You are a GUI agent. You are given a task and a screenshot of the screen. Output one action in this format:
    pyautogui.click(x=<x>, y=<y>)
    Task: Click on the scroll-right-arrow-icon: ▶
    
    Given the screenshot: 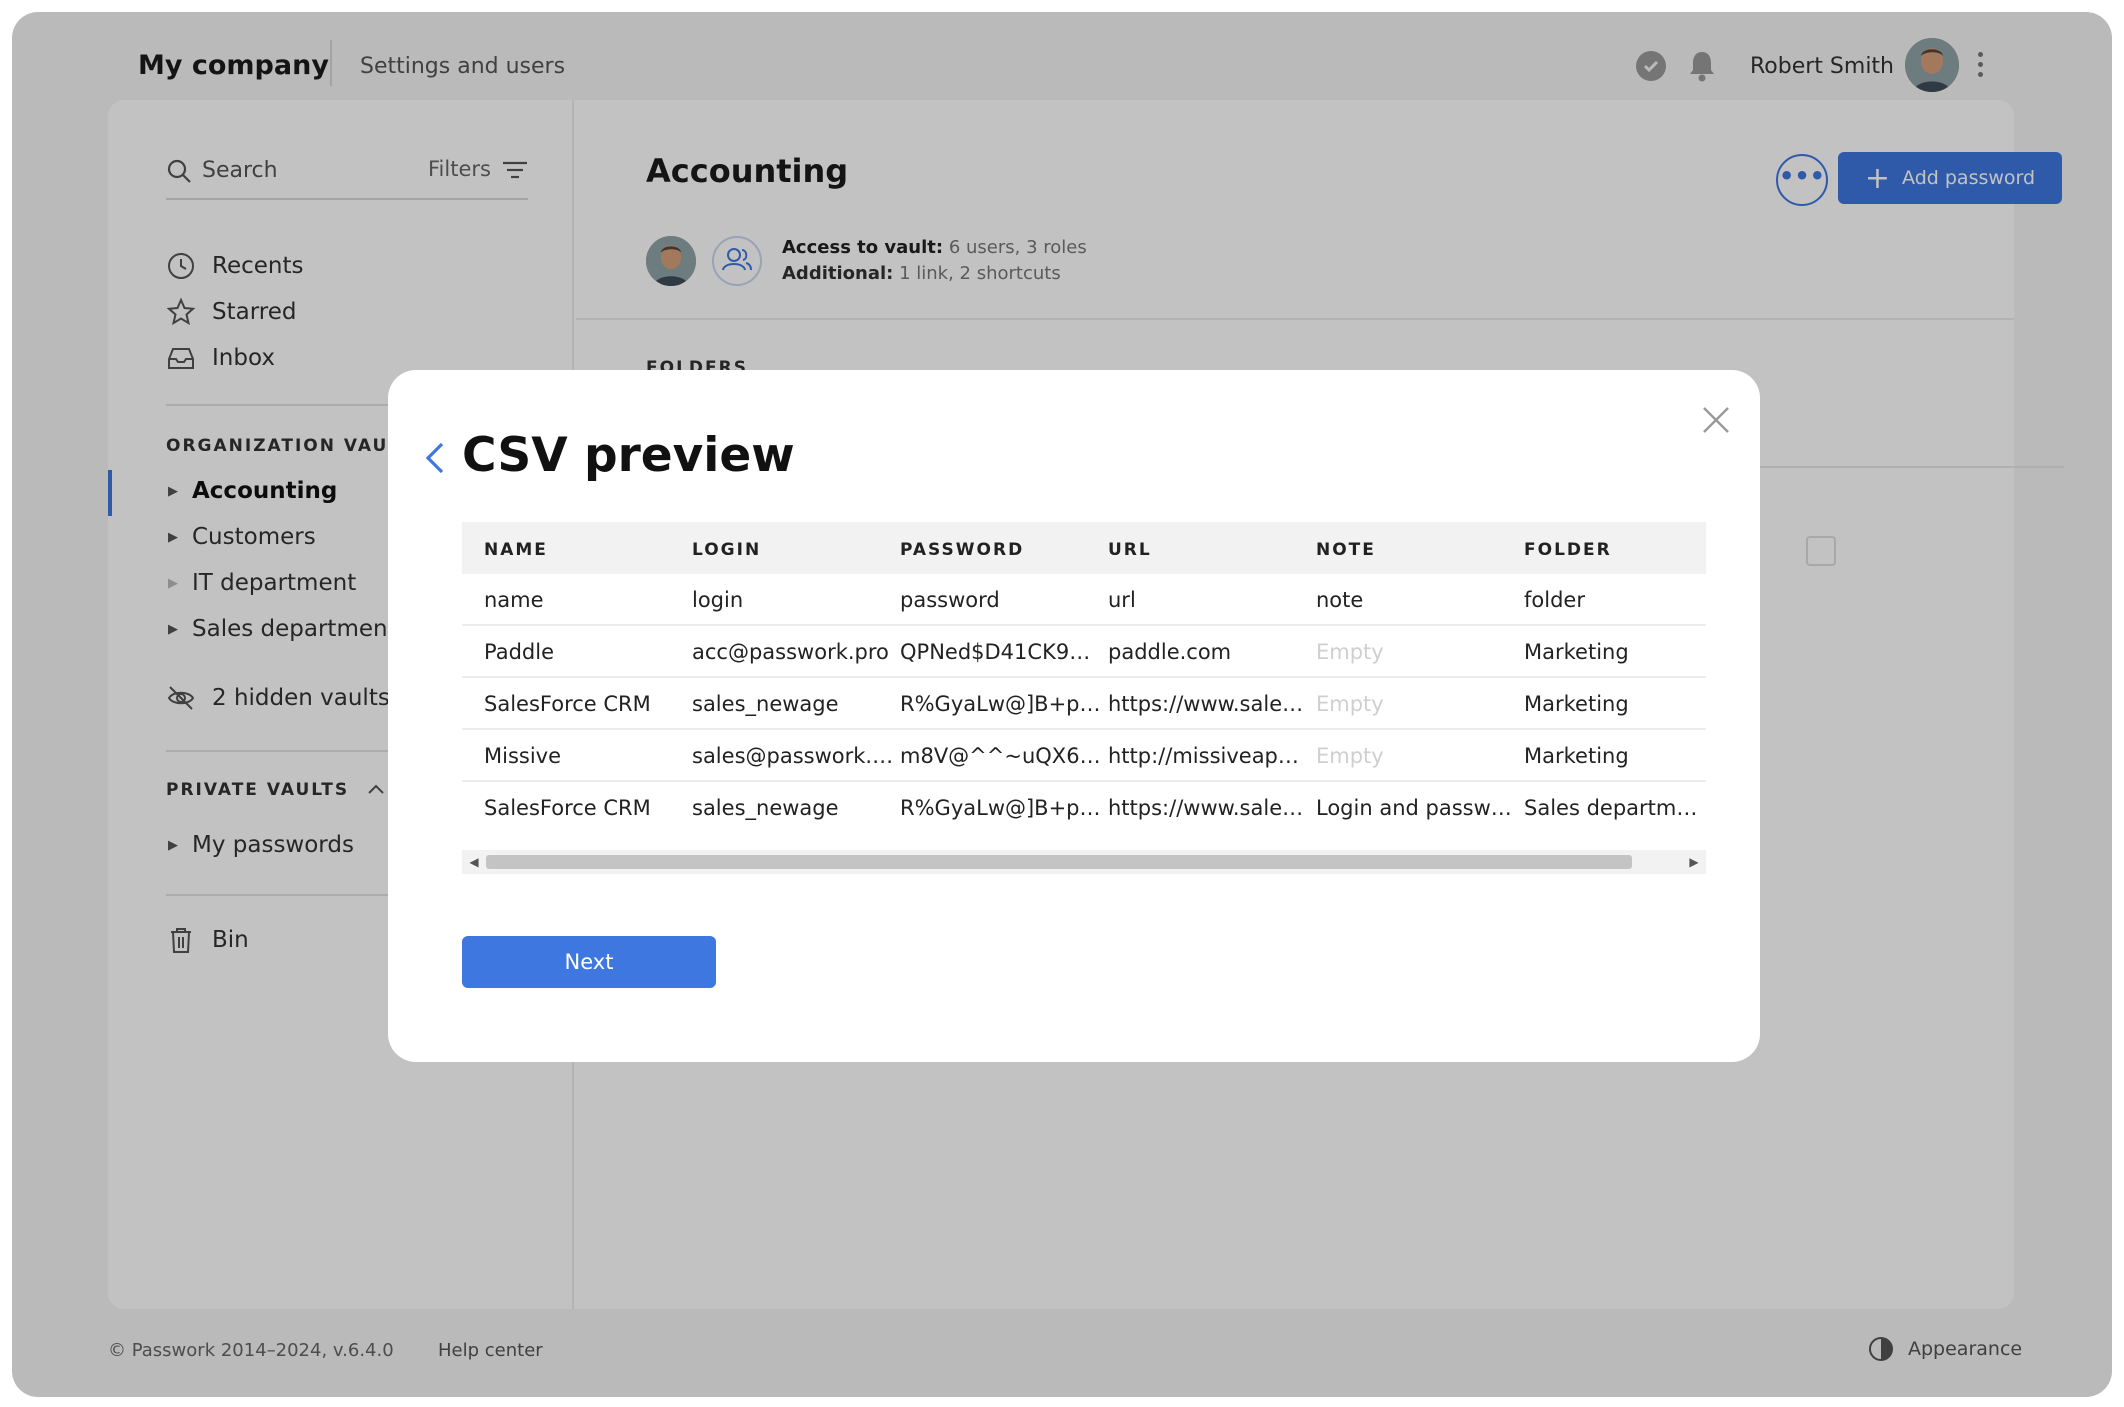 What is the action you would take?
    pyautogui.click(x=1694, y=862)
    